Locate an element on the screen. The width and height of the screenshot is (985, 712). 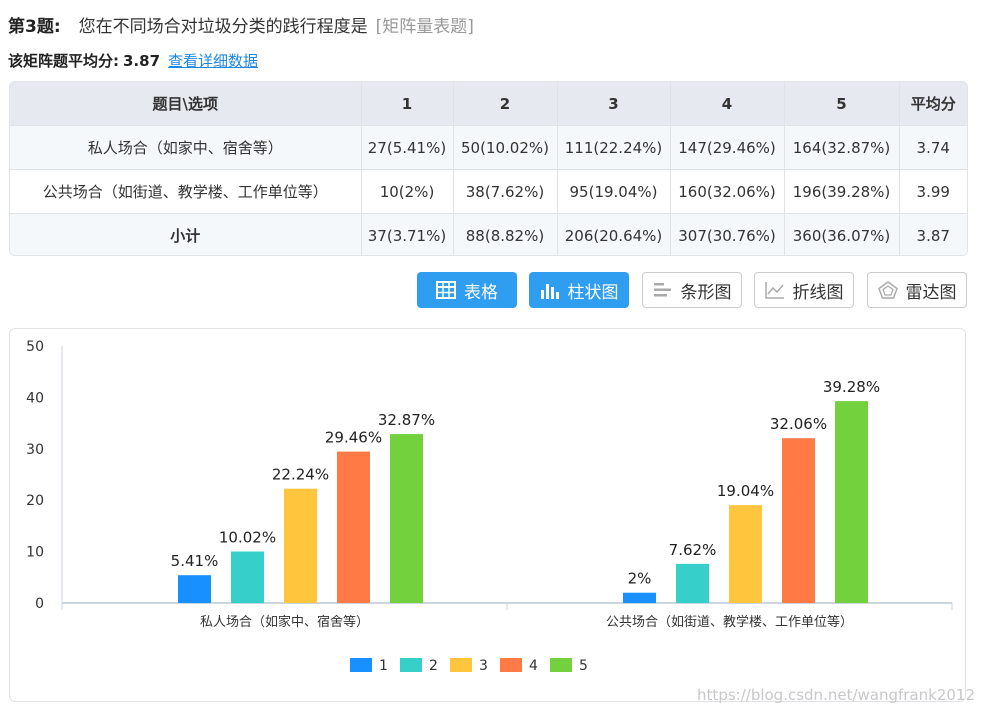
table-cell: 196(39.28%) is located at coordinates (842, 191).